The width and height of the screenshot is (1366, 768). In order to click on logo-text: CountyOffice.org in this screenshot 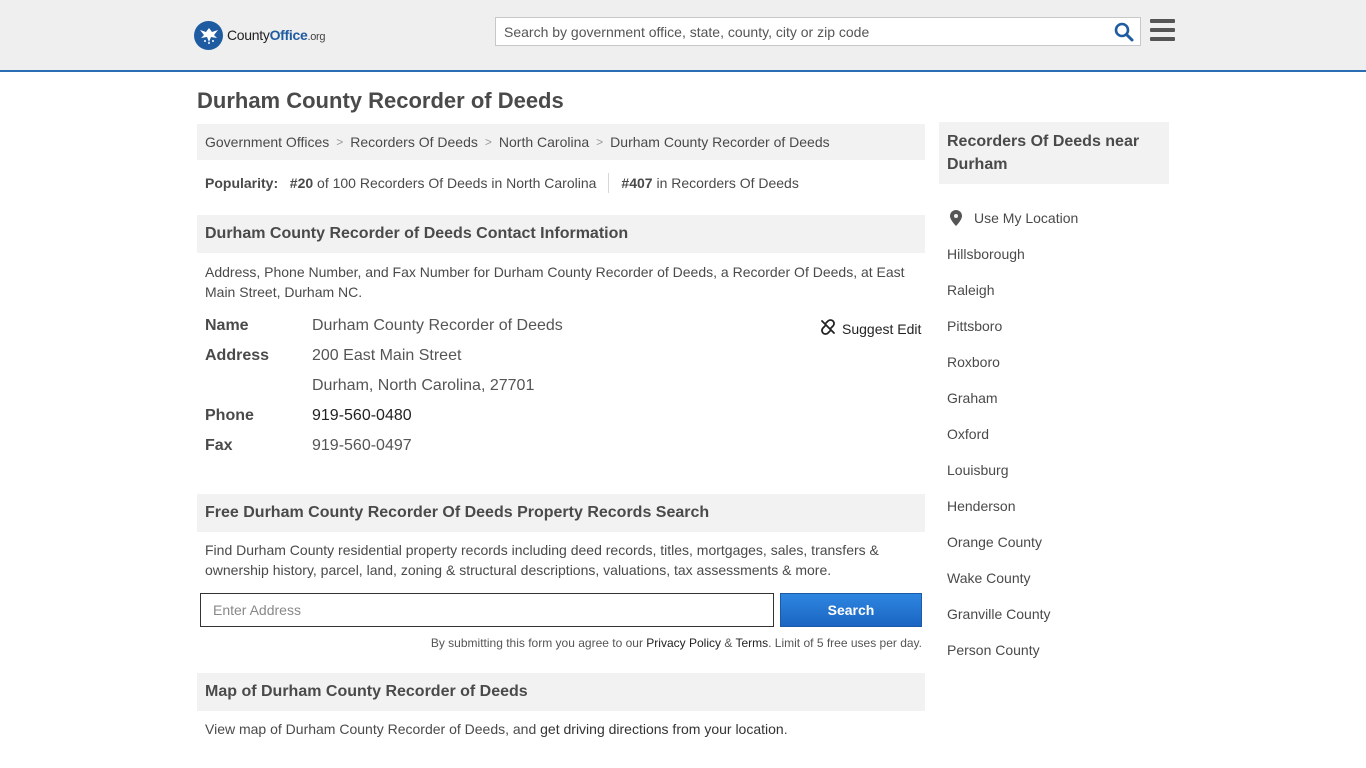, I will do `click(276, 35)`.